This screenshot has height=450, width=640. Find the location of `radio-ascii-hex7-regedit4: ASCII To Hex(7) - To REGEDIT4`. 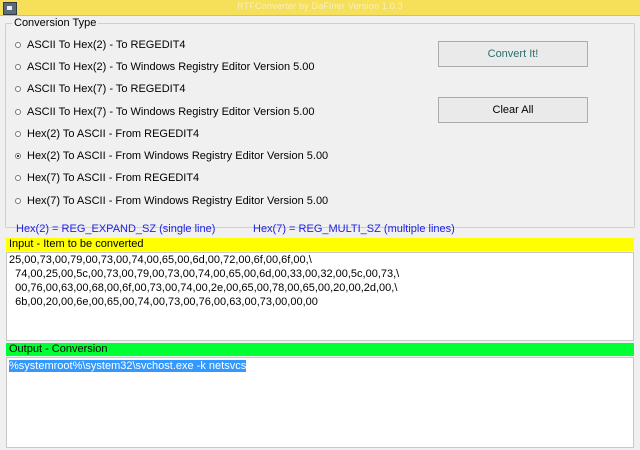

radio-ascii-hex7-regedit4: ASCII To Hex(7) - To REGEDIT4 is located at coordinates (100, 89).